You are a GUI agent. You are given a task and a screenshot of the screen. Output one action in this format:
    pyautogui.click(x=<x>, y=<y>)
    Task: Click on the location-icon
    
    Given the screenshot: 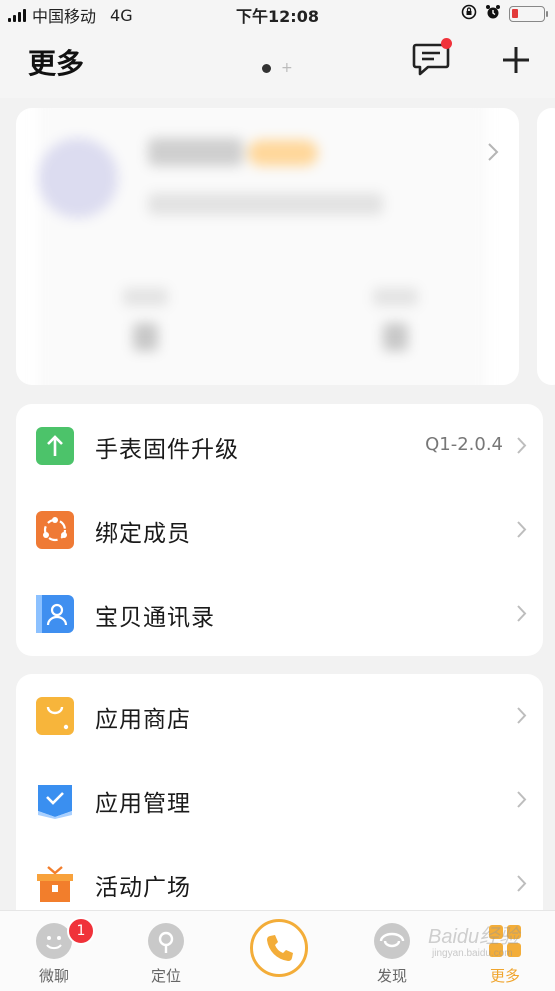 What is the action you would take?
    pyautogui.click(x=166, y=941)
    